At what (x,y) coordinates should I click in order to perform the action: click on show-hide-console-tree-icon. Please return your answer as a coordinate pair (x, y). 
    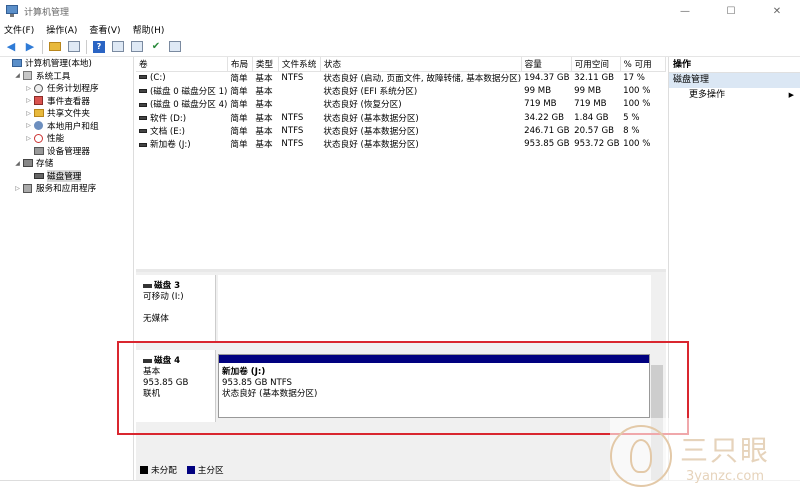
    Looking at the image, I should click on (74, 47).